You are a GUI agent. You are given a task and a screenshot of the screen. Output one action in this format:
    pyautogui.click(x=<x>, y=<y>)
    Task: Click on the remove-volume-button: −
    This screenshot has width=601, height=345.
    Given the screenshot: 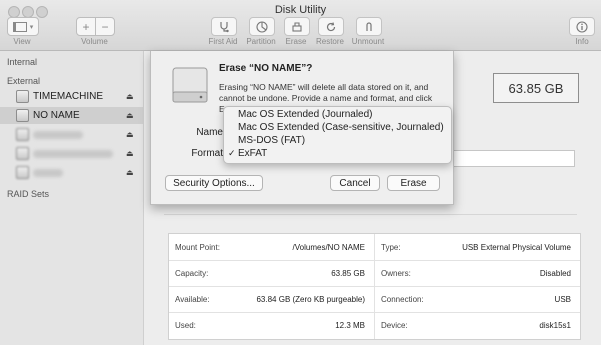 What is the action you would take?
    pyautogui.click(x=105, y=26)
    